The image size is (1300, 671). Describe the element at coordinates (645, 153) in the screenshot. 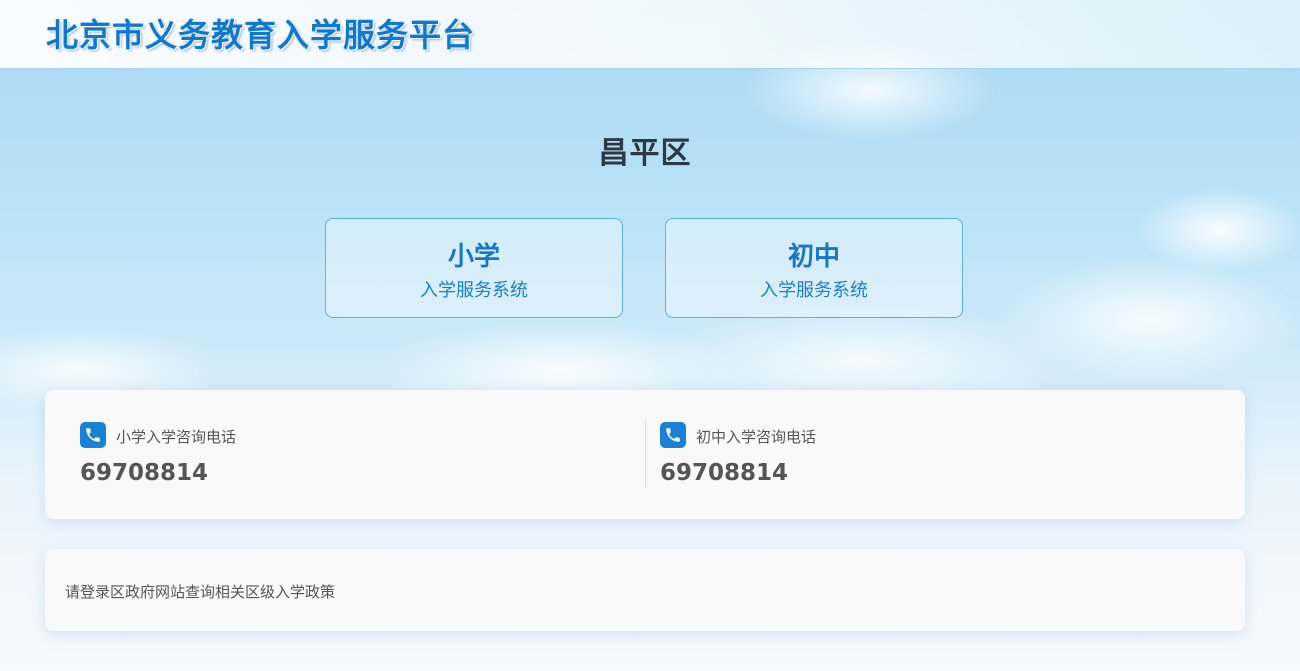

I see `district-title: 昌平区` at that location.